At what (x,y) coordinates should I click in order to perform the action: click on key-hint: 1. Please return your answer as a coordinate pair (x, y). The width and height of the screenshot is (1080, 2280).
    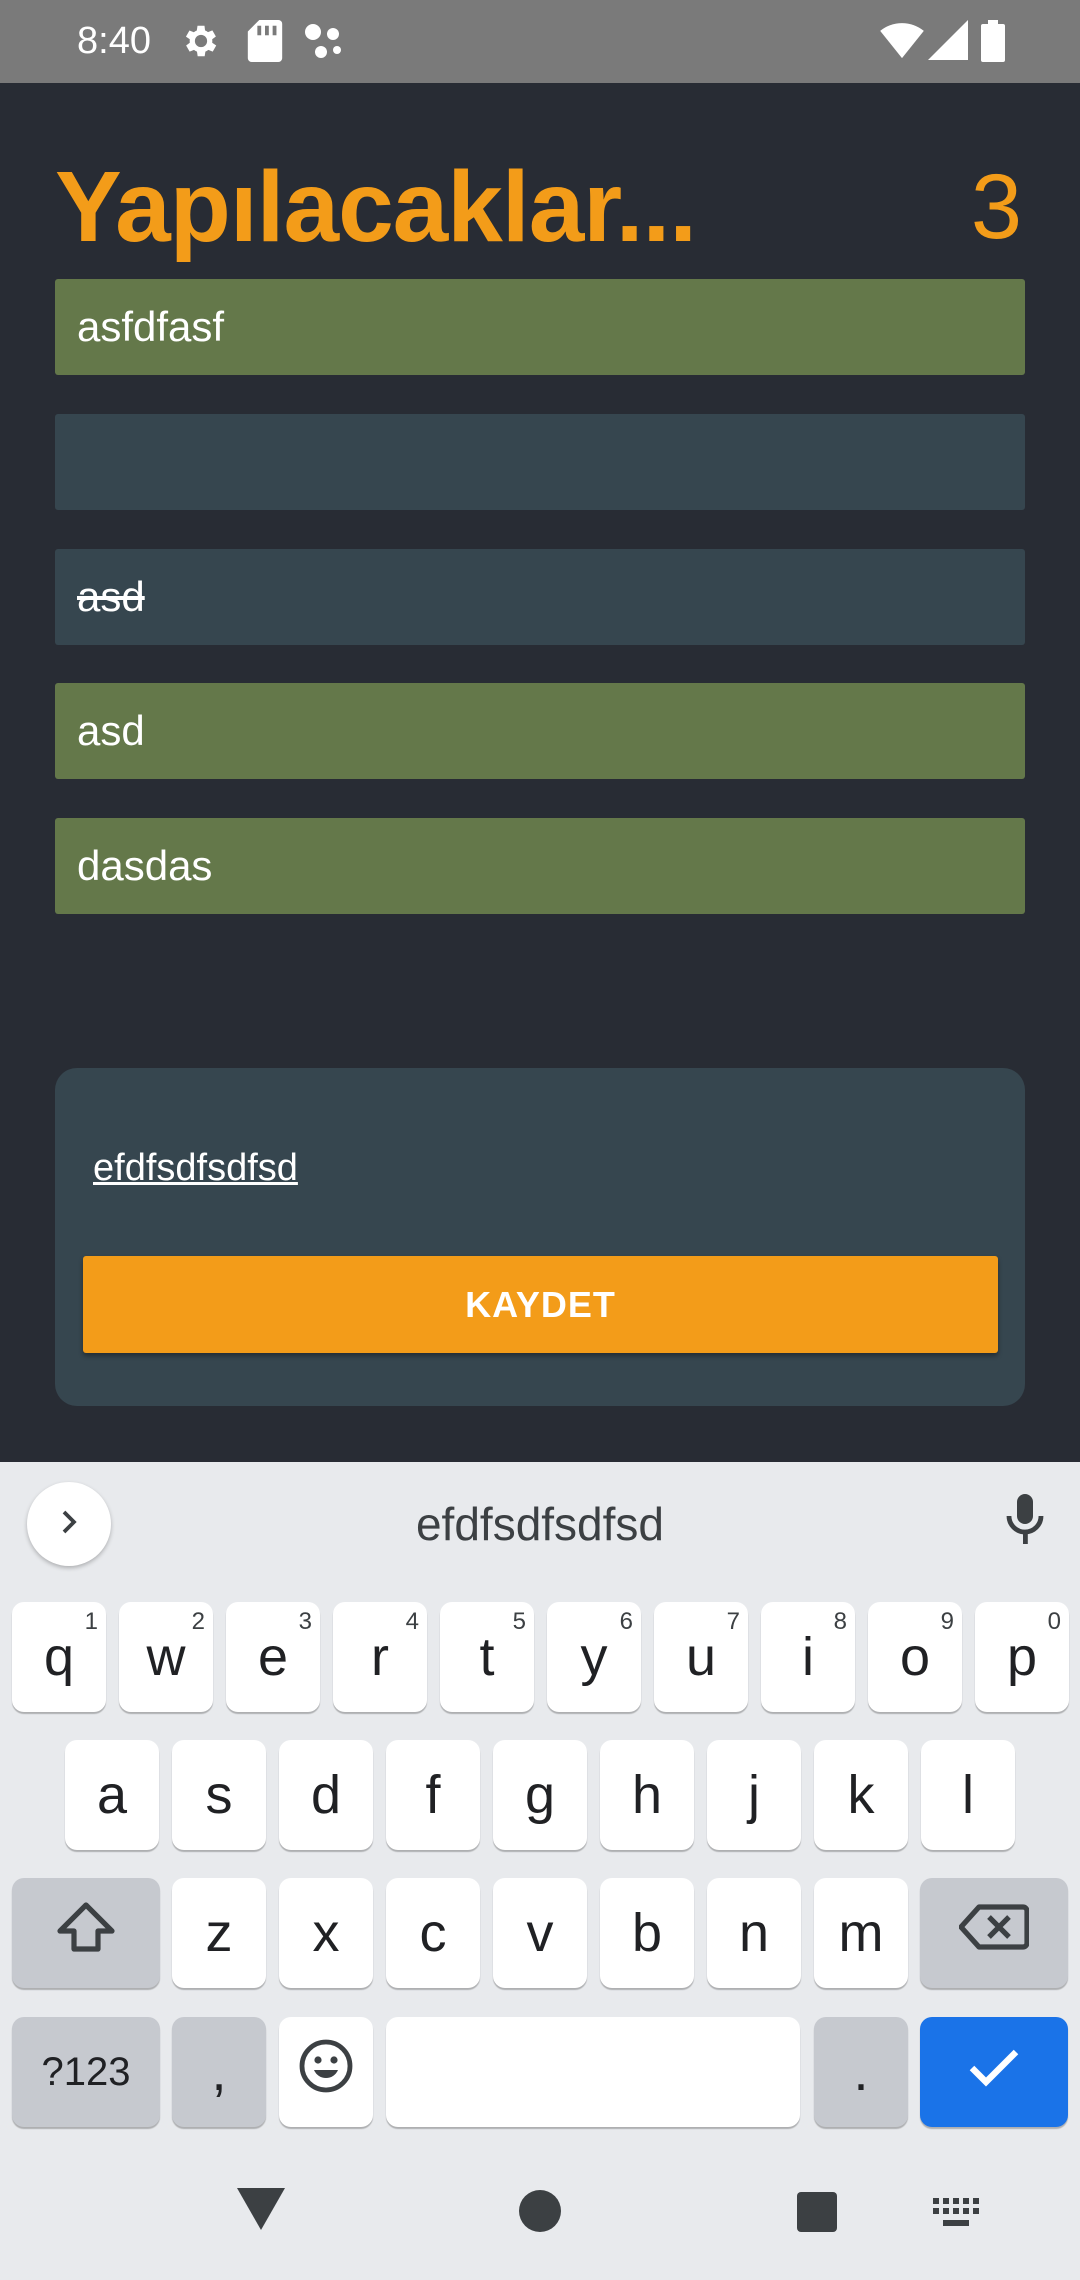
    Looking at the image, I should click on (91, 1621).